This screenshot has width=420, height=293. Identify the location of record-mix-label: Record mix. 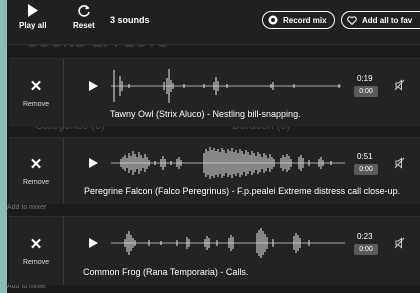
(305, 20).